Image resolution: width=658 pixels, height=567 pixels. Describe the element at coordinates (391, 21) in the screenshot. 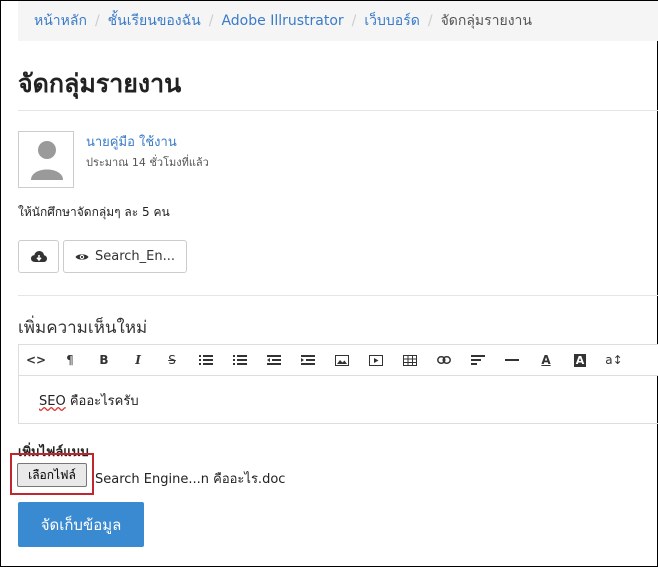

I see `breadcrumb-webboard: เว็บบอร์ด` at that location.